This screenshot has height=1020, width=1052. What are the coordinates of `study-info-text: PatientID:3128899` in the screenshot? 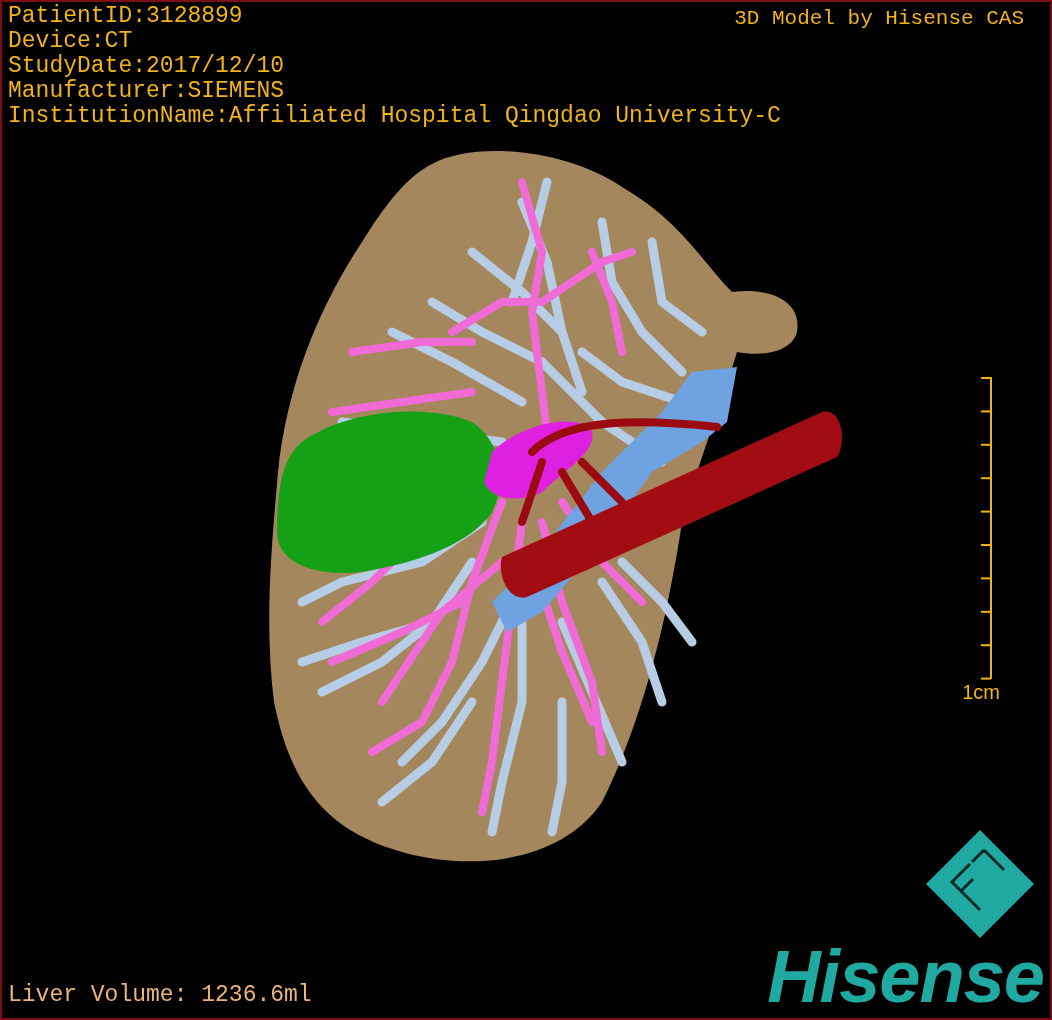 It's located at (125, 16).